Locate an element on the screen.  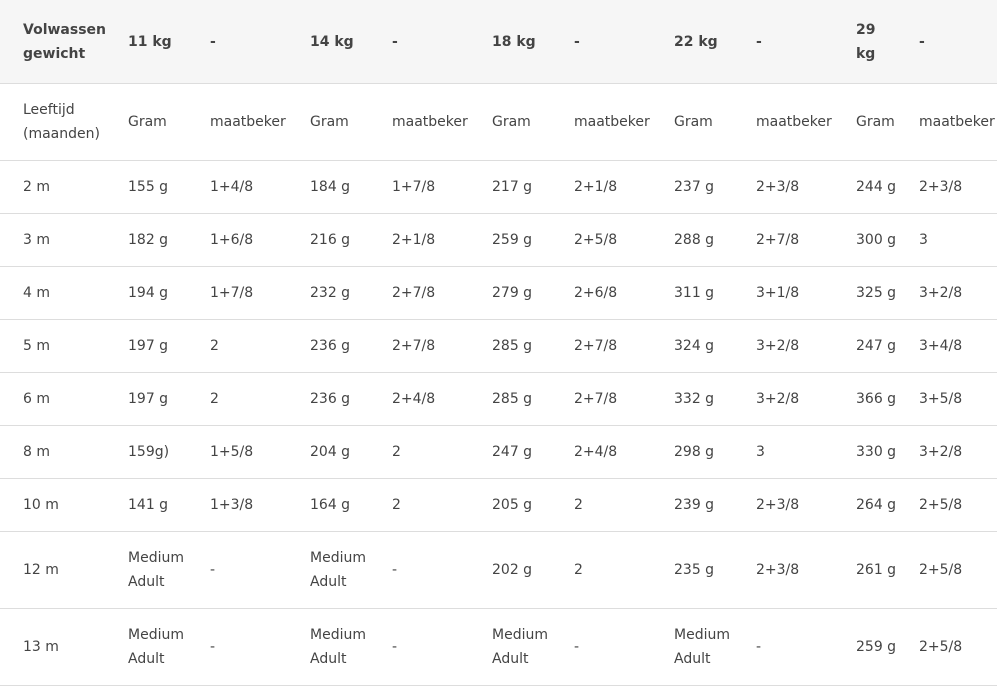
age-cell: 10 m is located at coordinates (64, 505).